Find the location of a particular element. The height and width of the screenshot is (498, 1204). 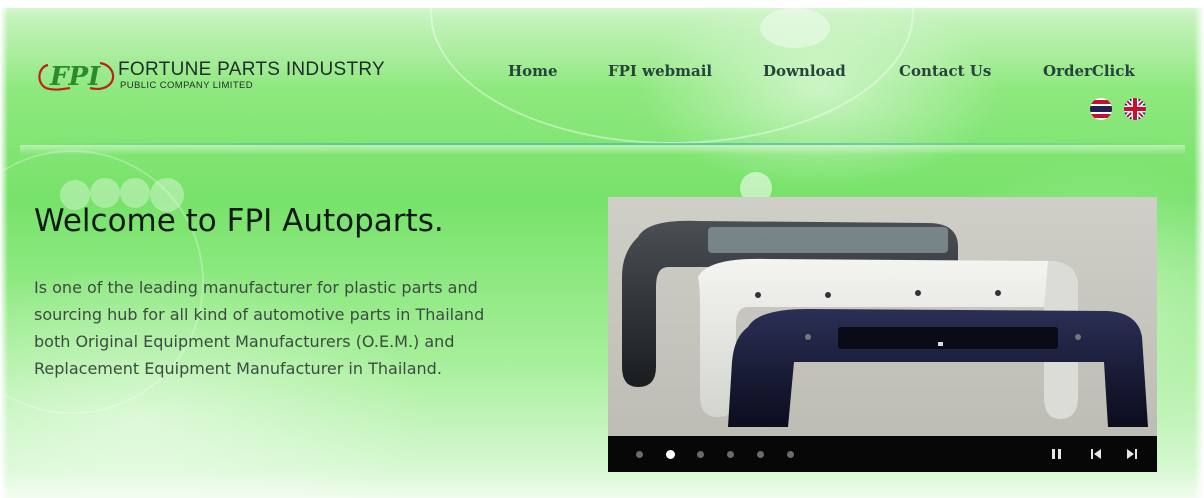

next-icon is located at coordinates (1132, 454).